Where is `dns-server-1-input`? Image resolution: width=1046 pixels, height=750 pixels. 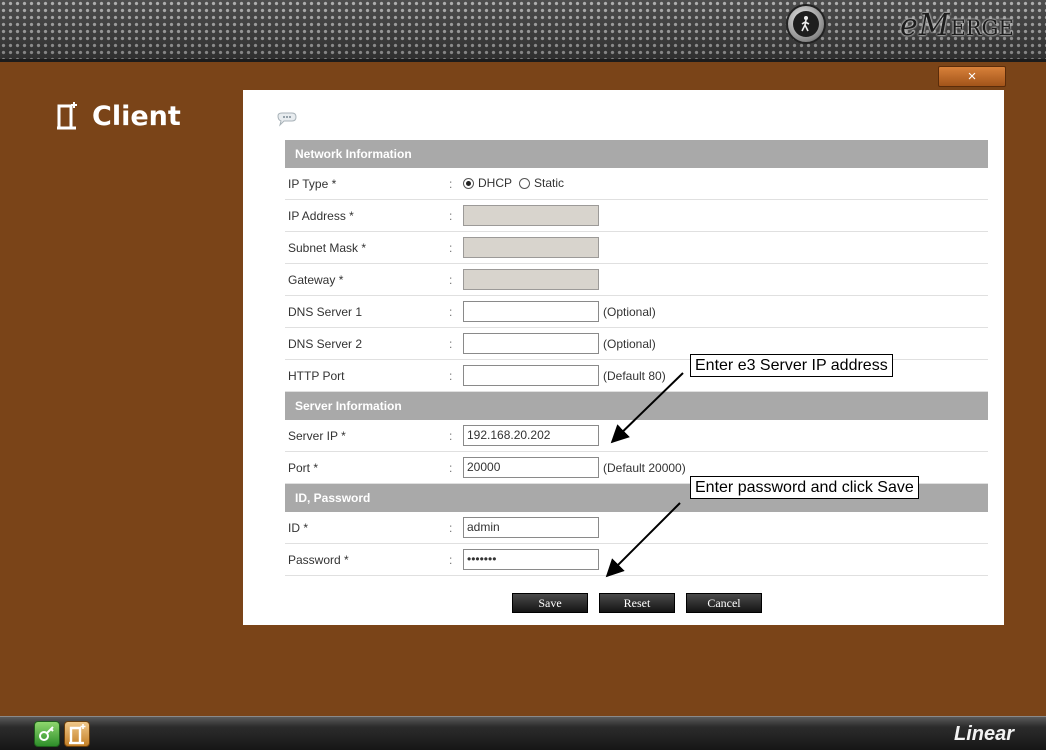 dns-server-1-input is located at coordinates (531, 311).